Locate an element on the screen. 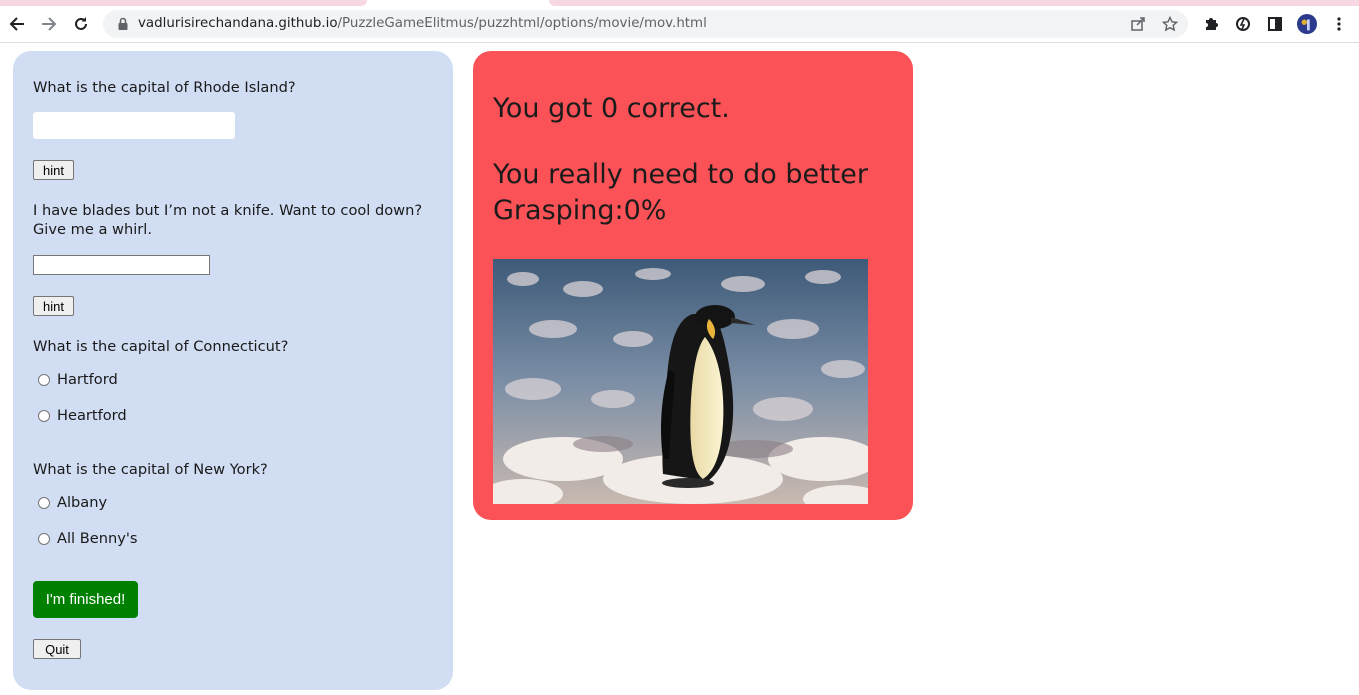 This screenshot has width=1359, height=695. radio-label: Albany is located at coordinates (82, 502).